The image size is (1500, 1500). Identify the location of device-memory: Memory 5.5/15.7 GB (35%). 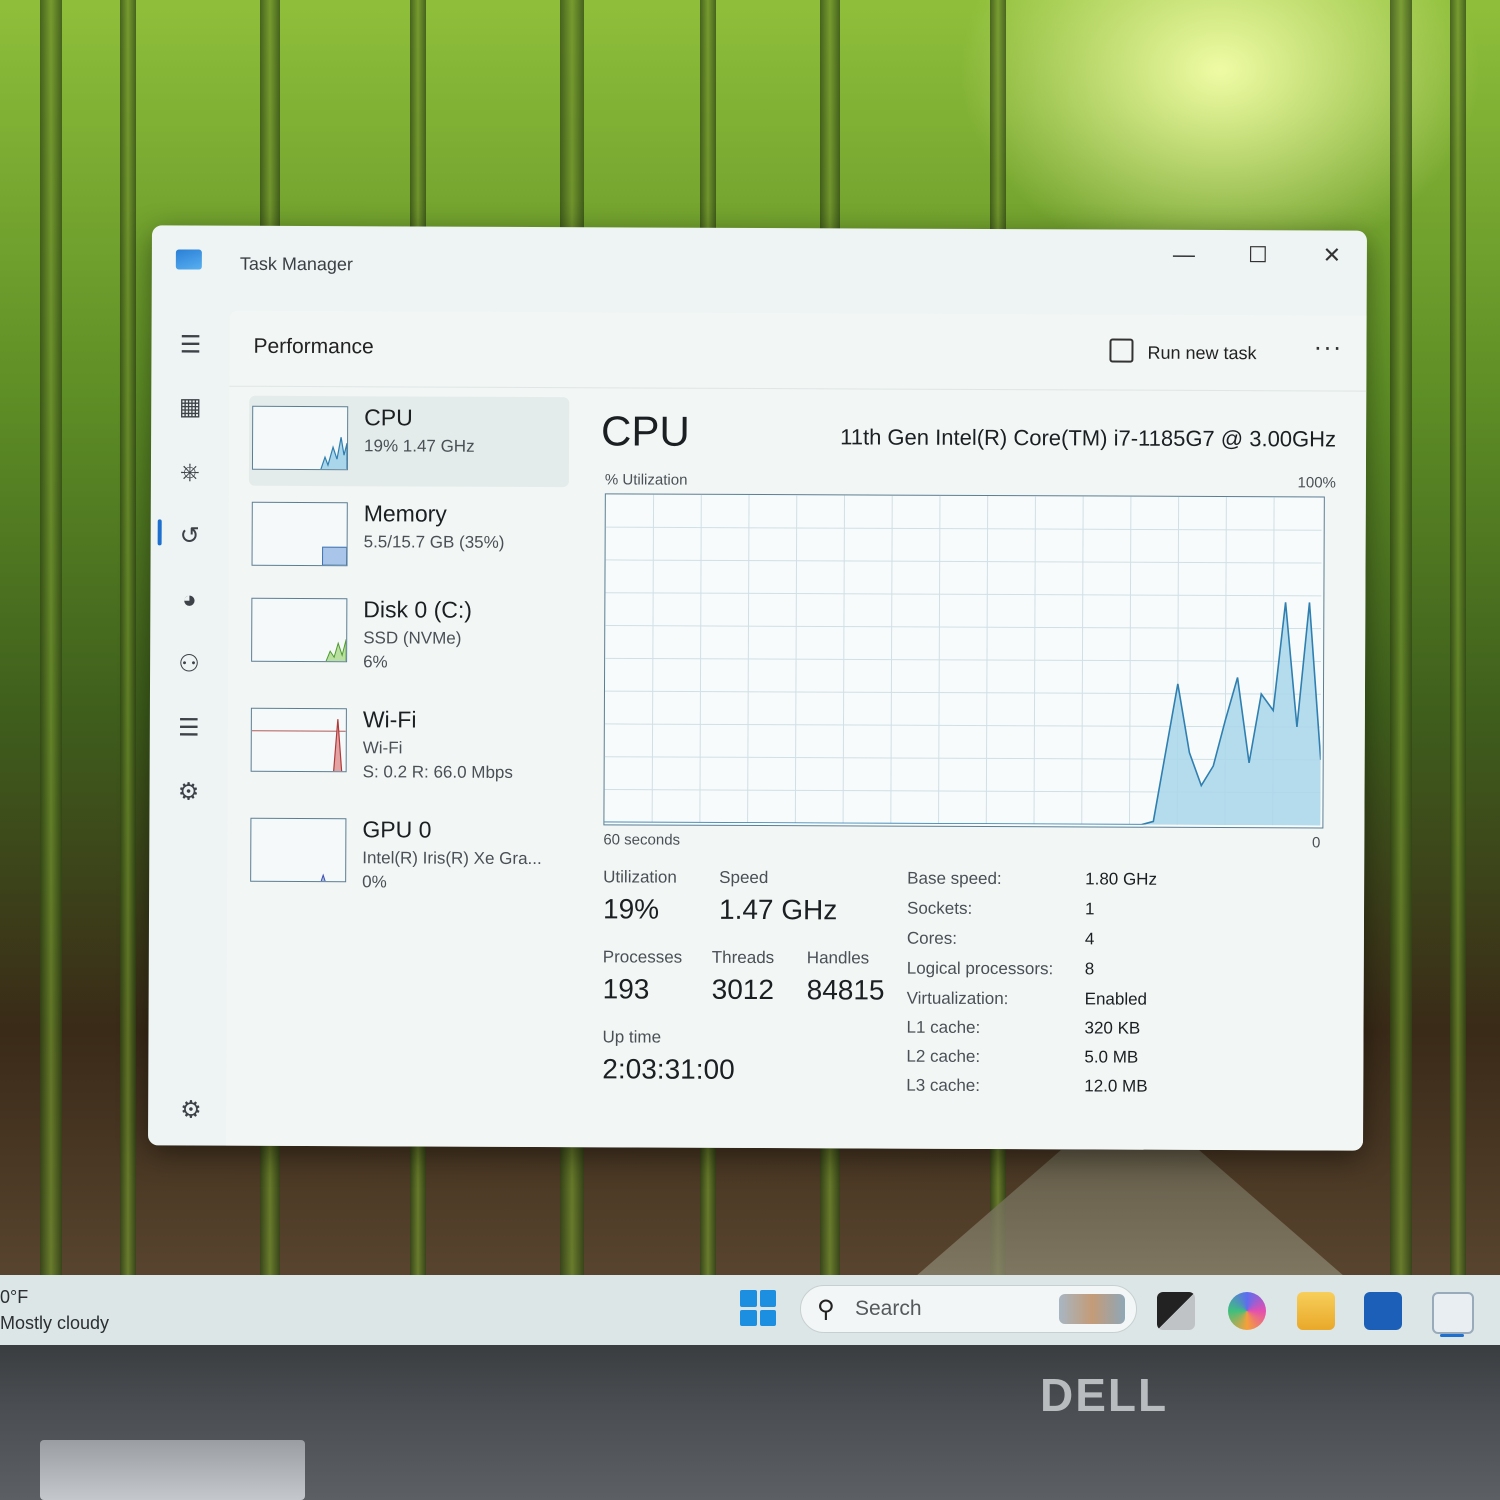
(408, 537).